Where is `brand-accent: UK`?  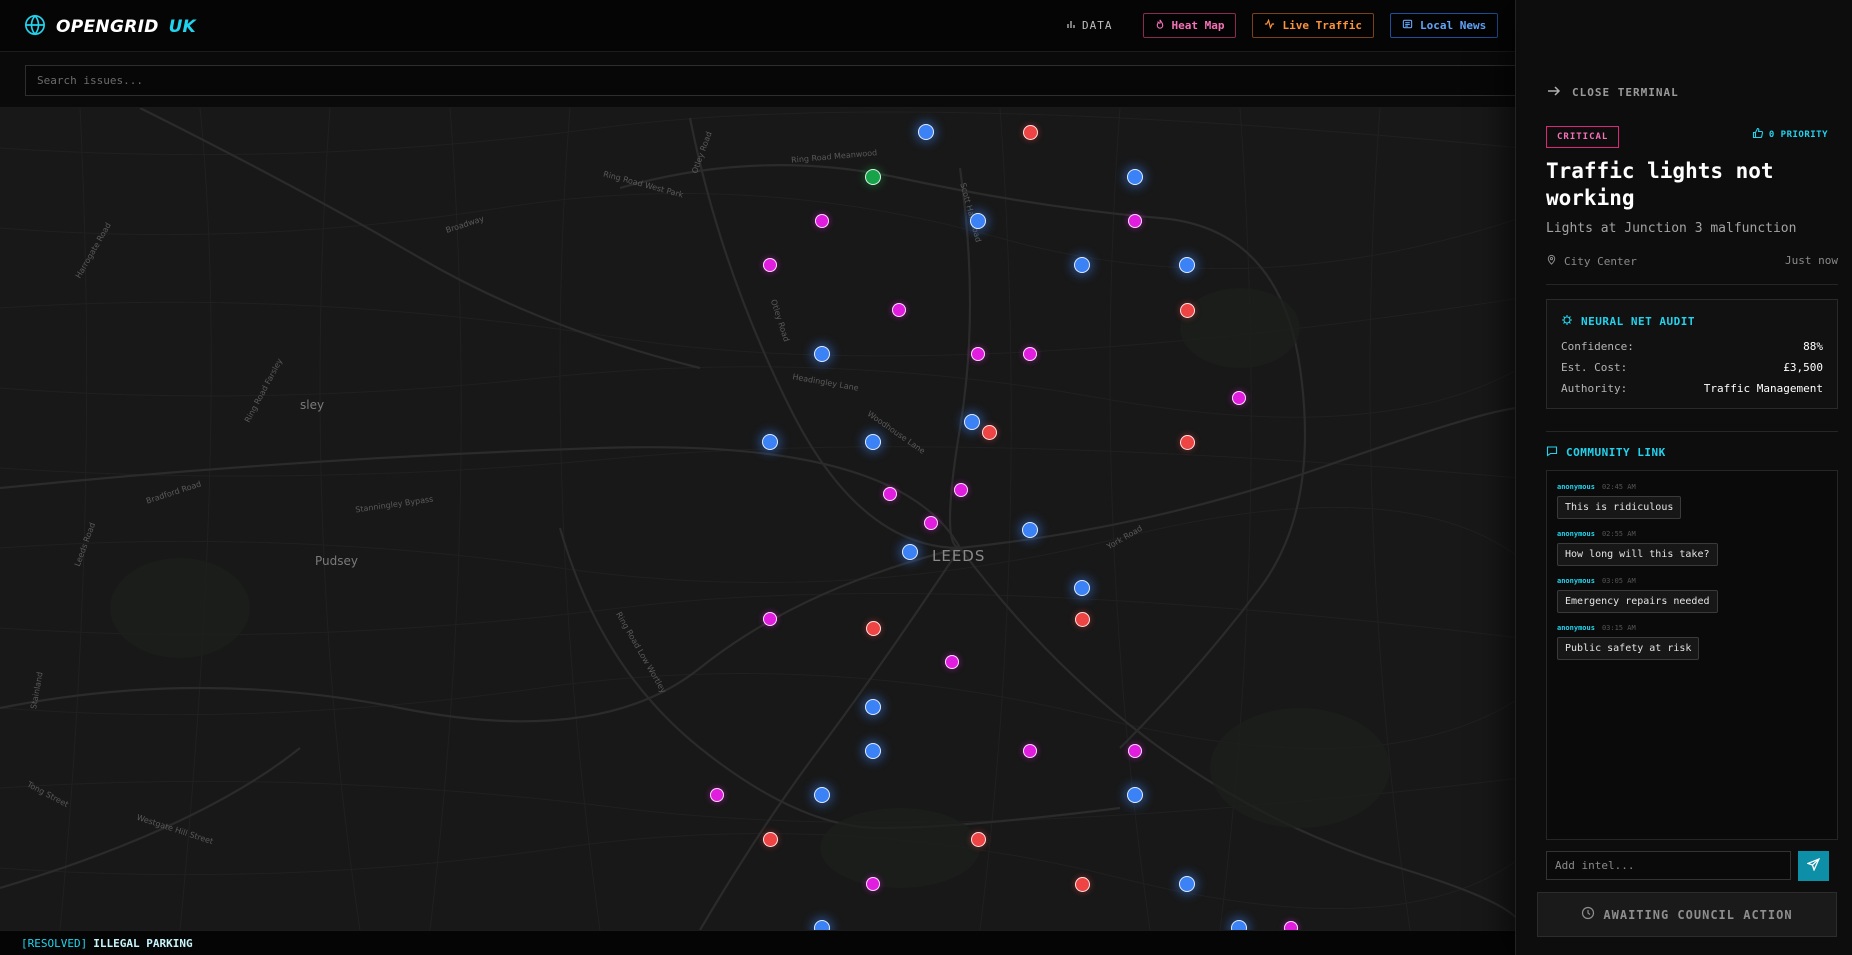 brand-accent: UK is located at coordinates (182, 27).